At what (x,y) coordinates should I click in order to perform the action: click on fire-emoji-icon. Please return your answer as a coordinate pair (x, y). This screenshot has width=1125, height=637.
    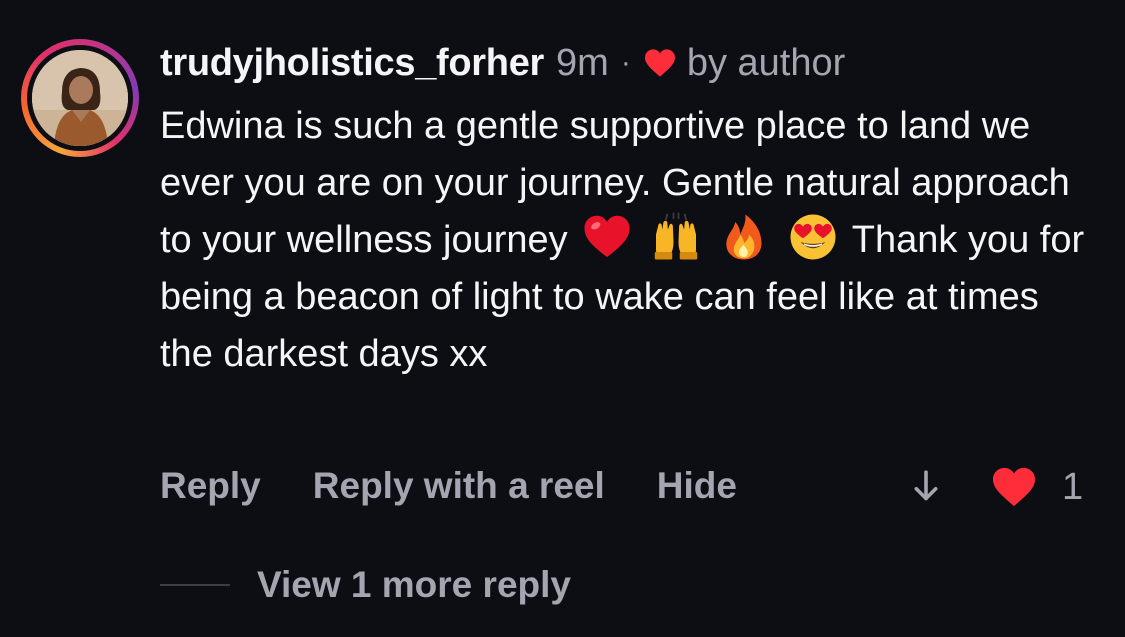
    Looking at the image, I should click on (744, 237).